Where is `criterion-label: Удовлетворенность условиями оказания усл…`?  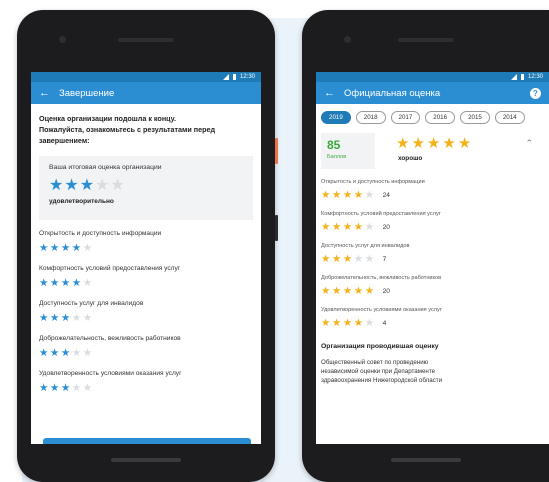 criterion-label: Удовлетворенность условиями оказания усл… is located at coordinates (110, 373).